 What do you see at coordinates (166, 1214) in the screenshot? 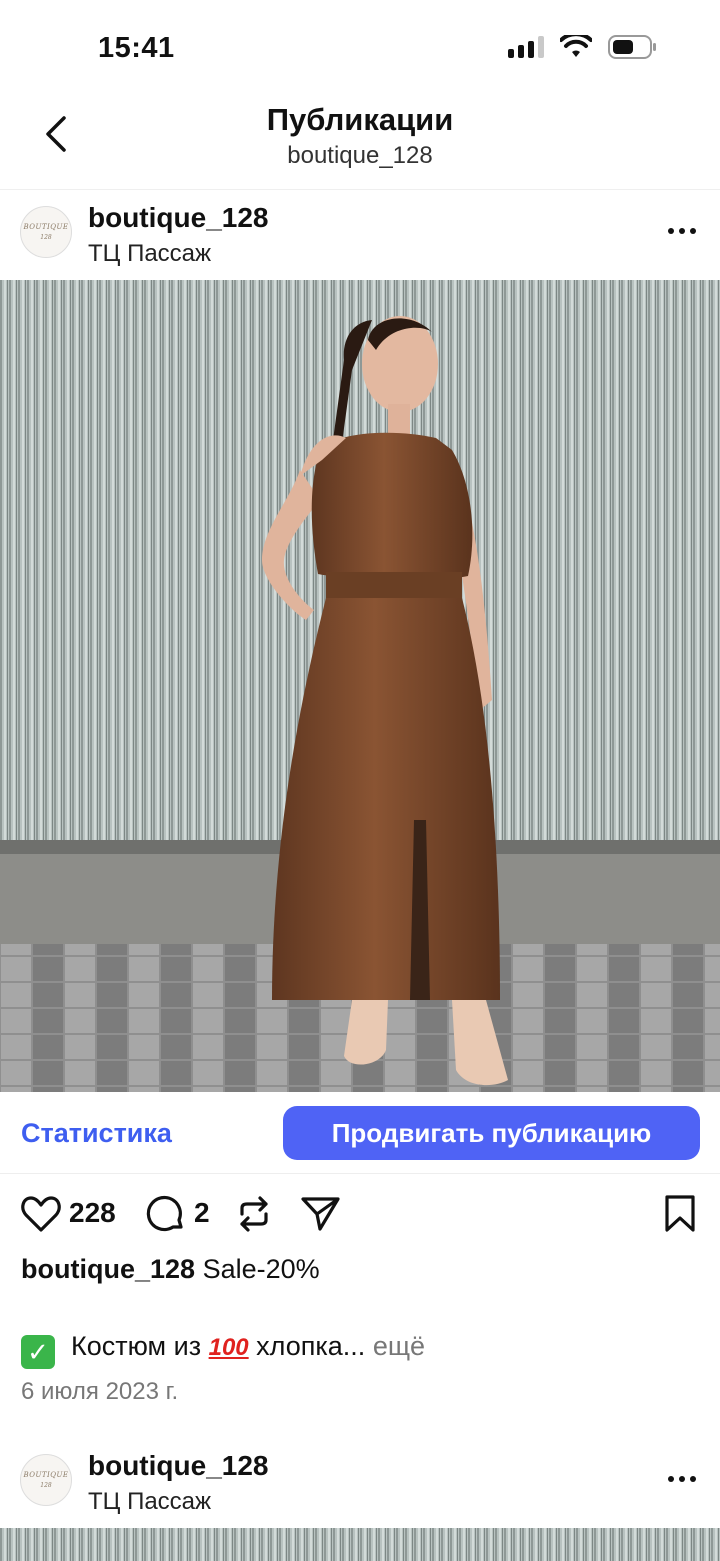
I see `comment-icon` at bounding box center [166, 1214].